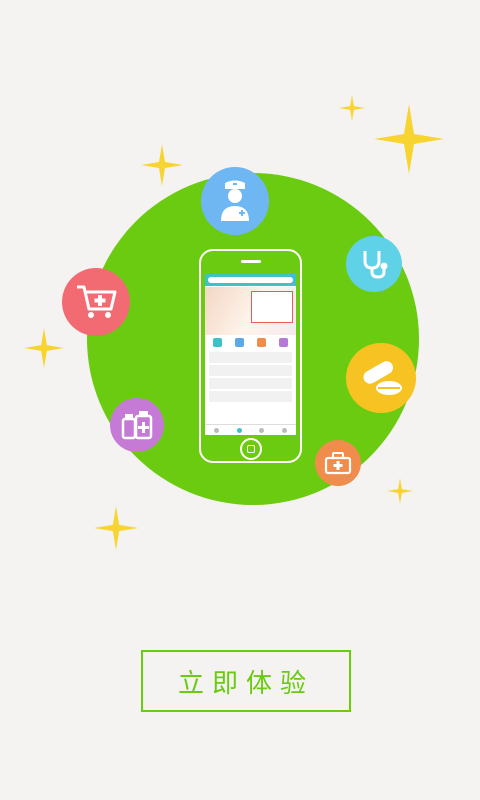 Image resolution: width=480 pixels, height=800 pixels. What do you see at coordinates (251, 261) in the screenshot?
I see `phone-speaker` at bounding box center [251, 261].